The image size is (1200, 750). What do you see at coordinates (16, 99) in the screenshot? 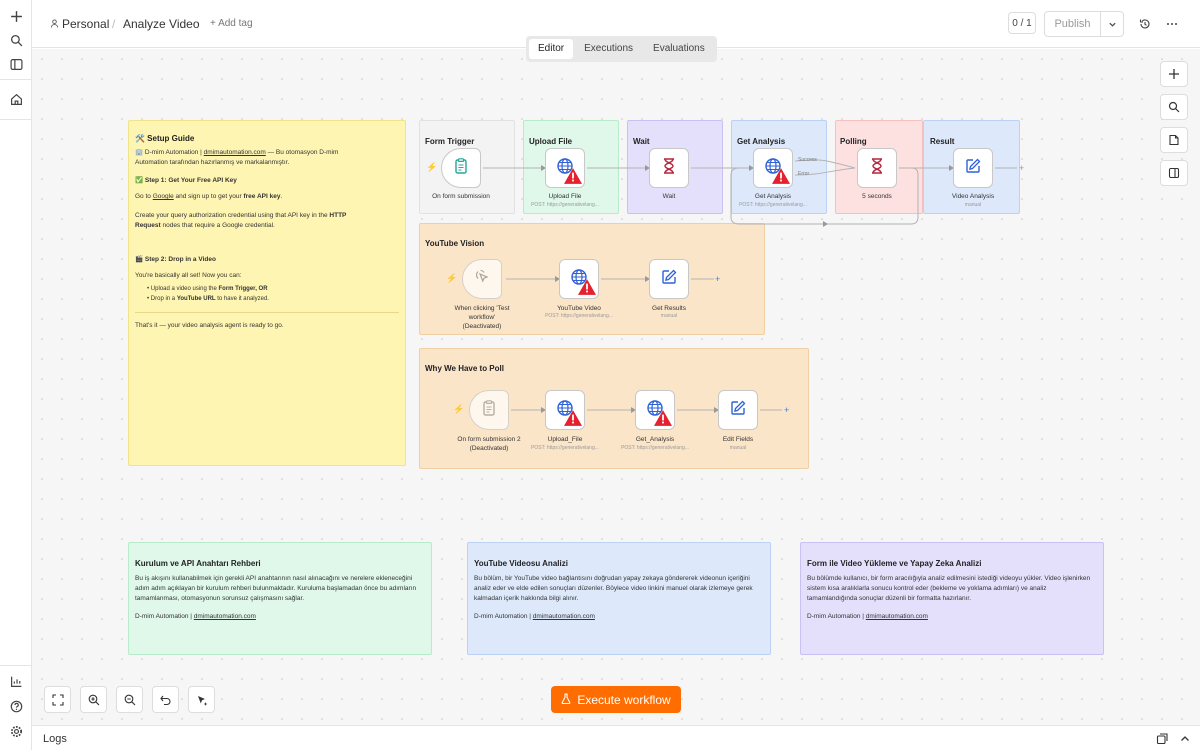
I see `home-icon` at bounding box center [16, 99].